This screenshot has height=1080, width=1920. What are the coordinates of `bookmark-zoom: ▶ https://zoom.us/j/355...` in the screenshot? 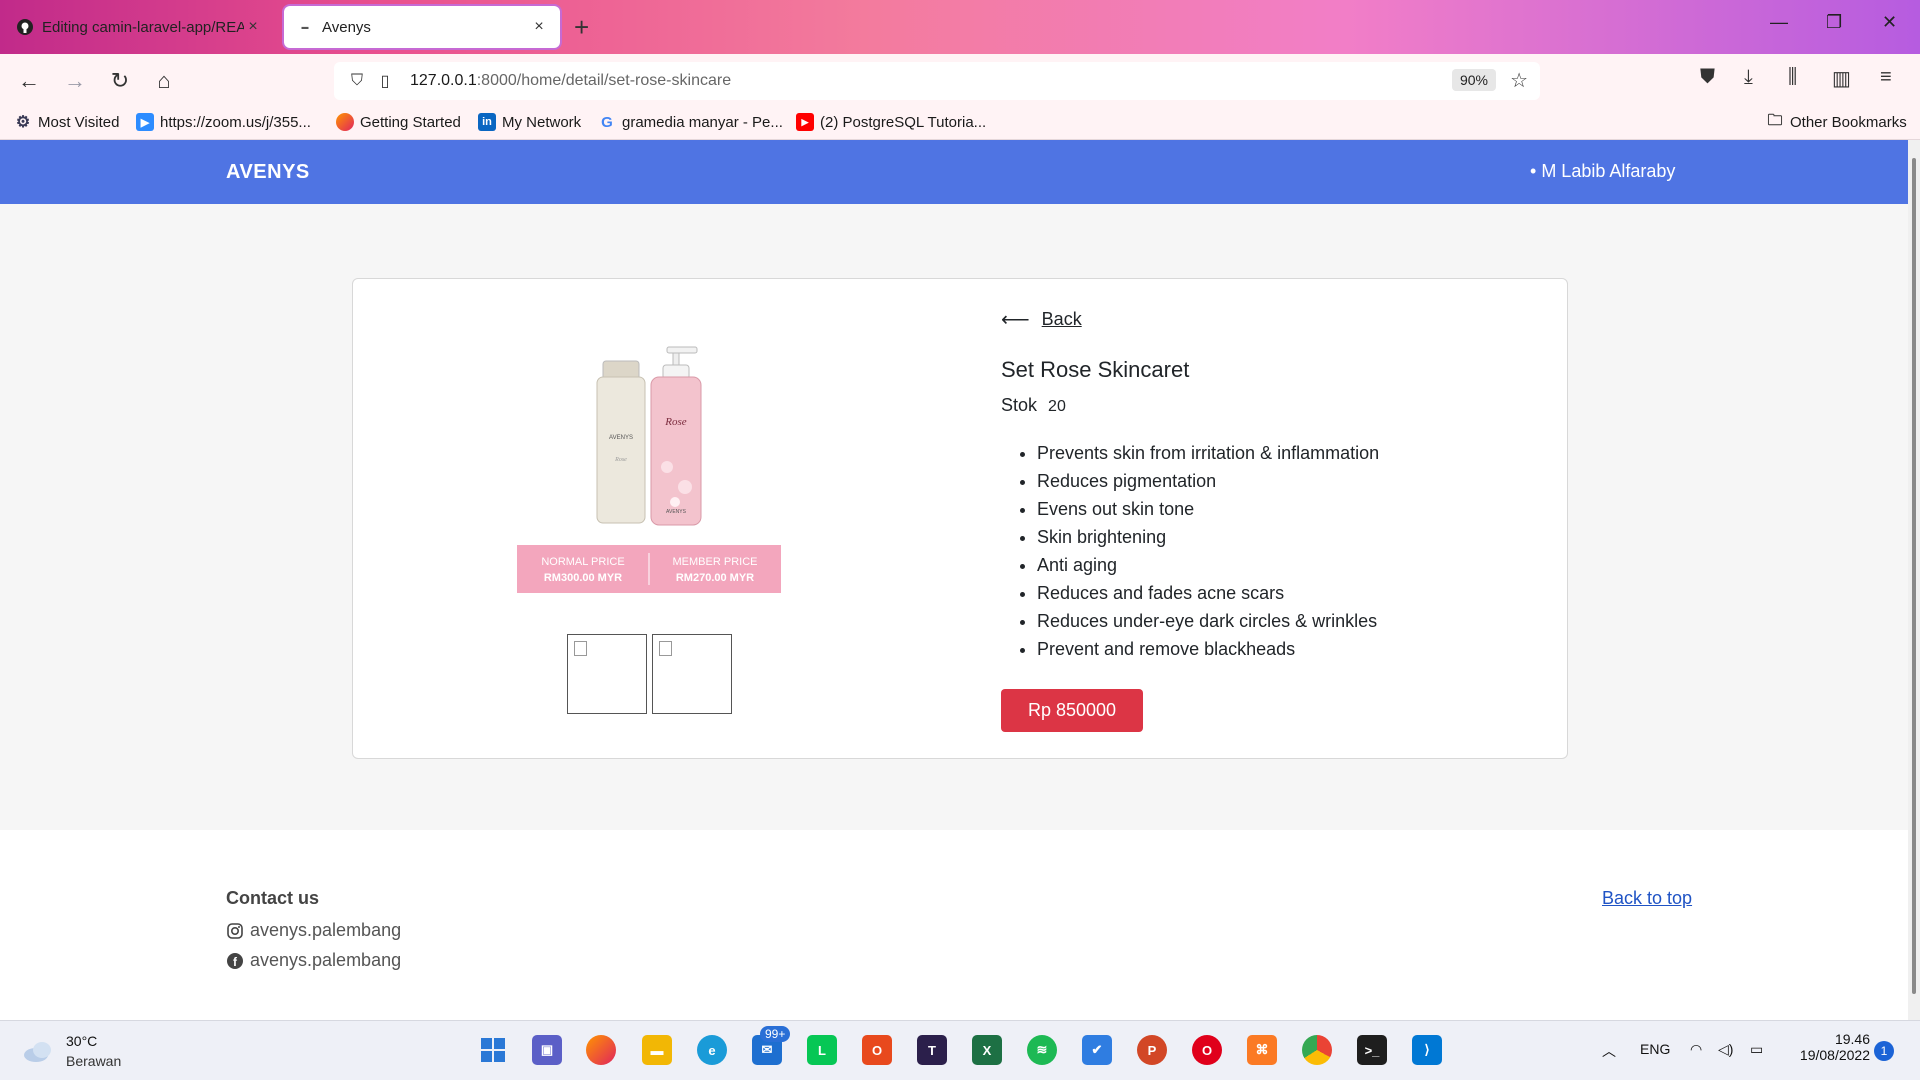 It's located at (223, 122).